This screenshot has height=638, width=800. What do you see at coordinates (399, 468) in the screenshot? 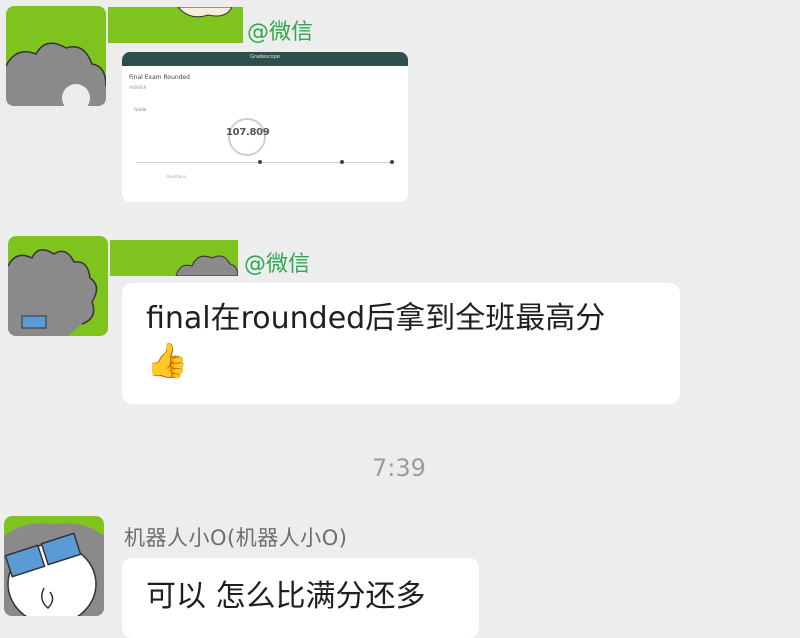
I see `timestamp: 7:39` at bounding box center [399, 468].